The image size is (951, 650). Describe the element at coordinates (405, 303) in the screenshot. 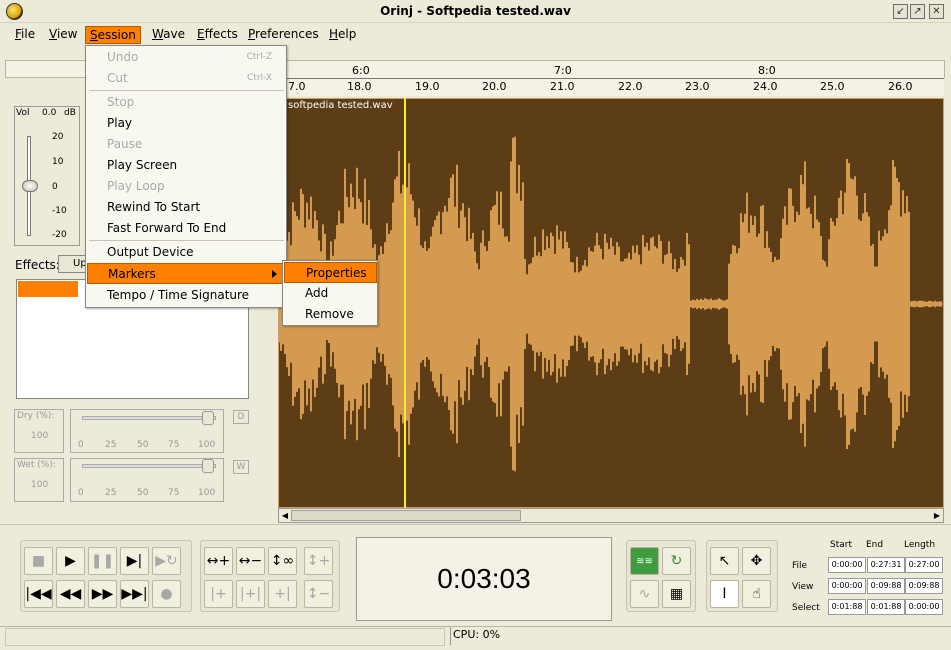

I see `playback-cursor` at that location.